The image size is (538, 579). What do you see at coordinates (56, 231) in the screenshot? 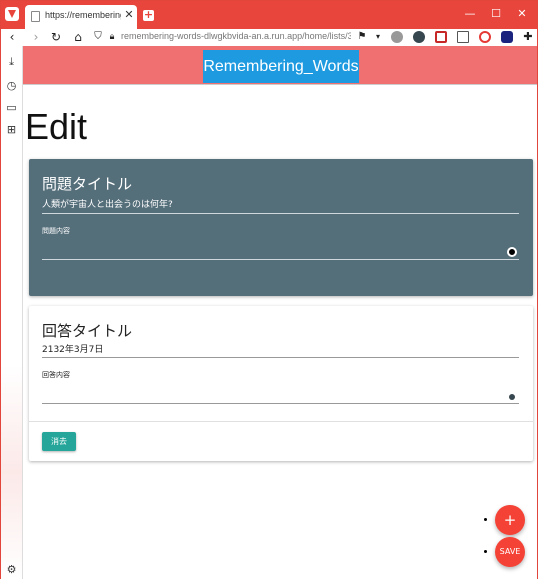
I see `question-content-label: 問題内容` at bounding box center [56, 231].